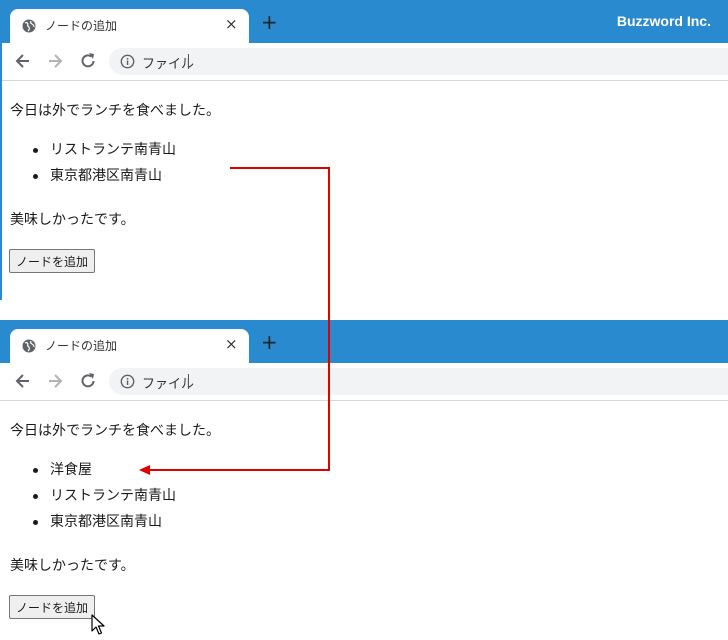 Image resolution: width=728 pixels, height=640 pixels. I want to click on mouse-cursor-icon, so click(98, 624).